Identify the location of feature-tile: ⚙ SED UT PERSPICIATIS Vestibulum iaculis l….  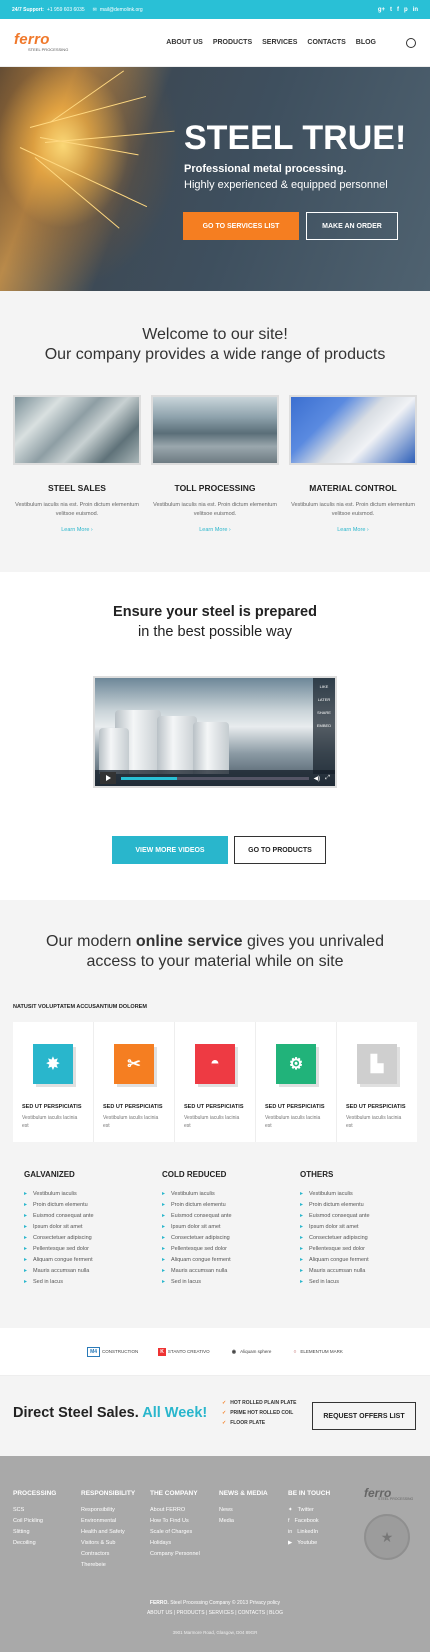
(296, 1082).